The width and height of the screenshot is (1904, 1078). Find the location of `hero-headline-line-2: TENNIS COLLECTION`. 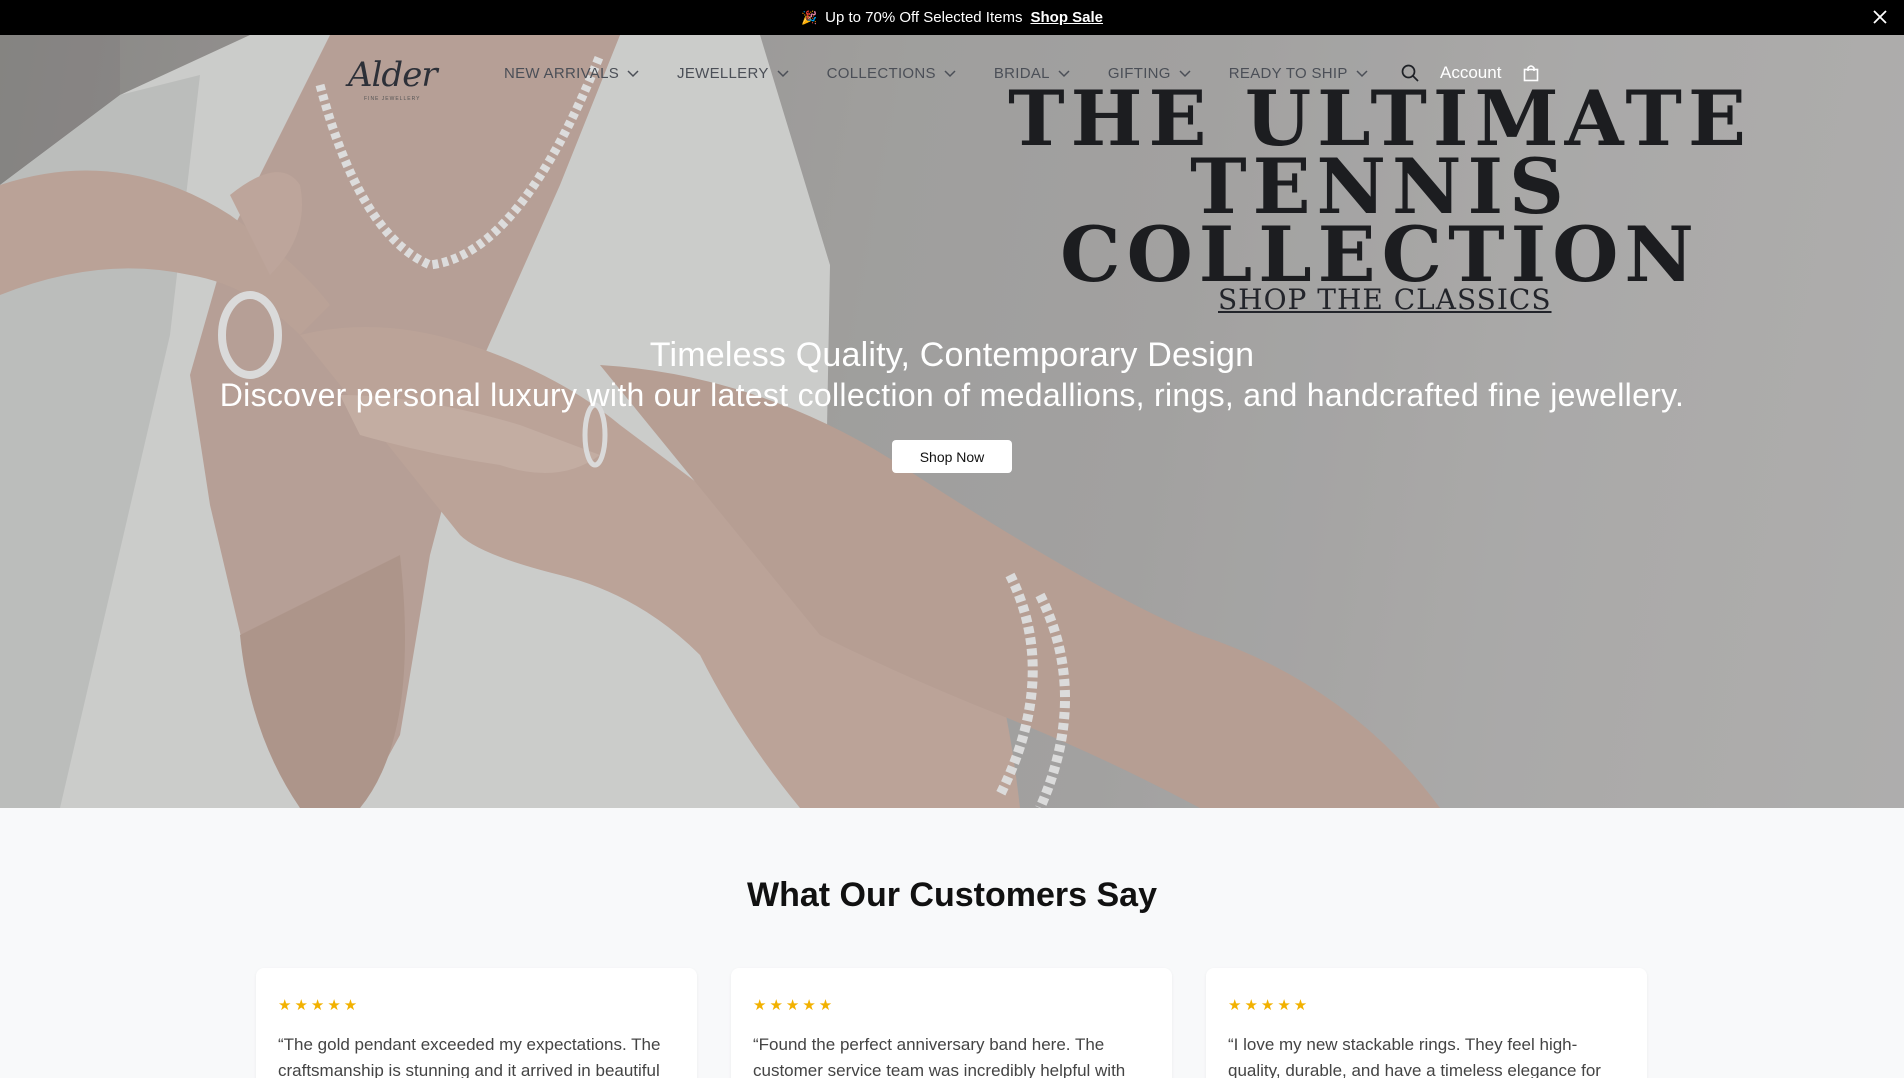

hero-headline-line-2: TENNIS COLLECTION is located at coordinates (1380, 220).